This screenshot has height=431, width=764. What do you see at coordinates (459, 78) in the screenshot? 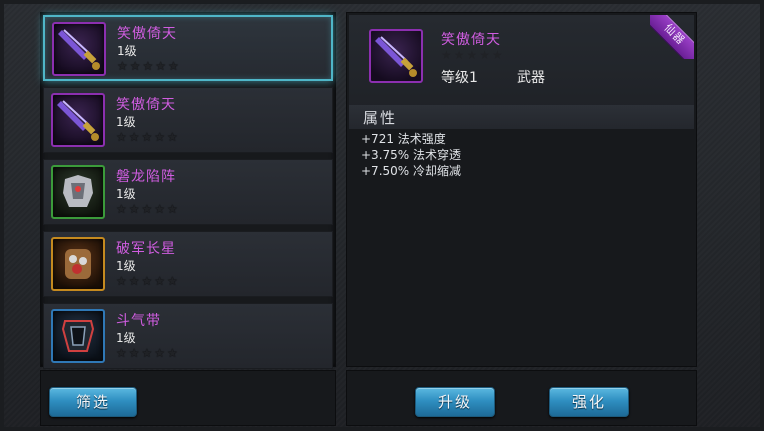
I see `detail-level: 等级1` at bounding box center [459, 78].